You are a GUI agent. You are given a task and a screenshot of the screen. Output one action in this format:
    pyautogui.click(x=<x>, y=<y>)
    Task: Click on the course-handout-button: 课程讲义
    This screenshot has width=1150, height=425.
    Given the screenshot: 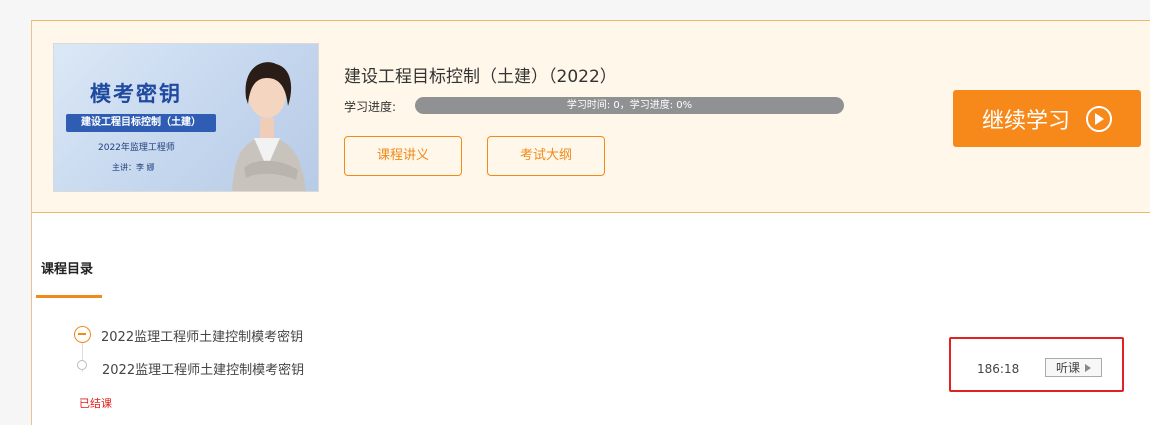 What is the action you would take?
    pyautogui.click(x=403, y=156)
    